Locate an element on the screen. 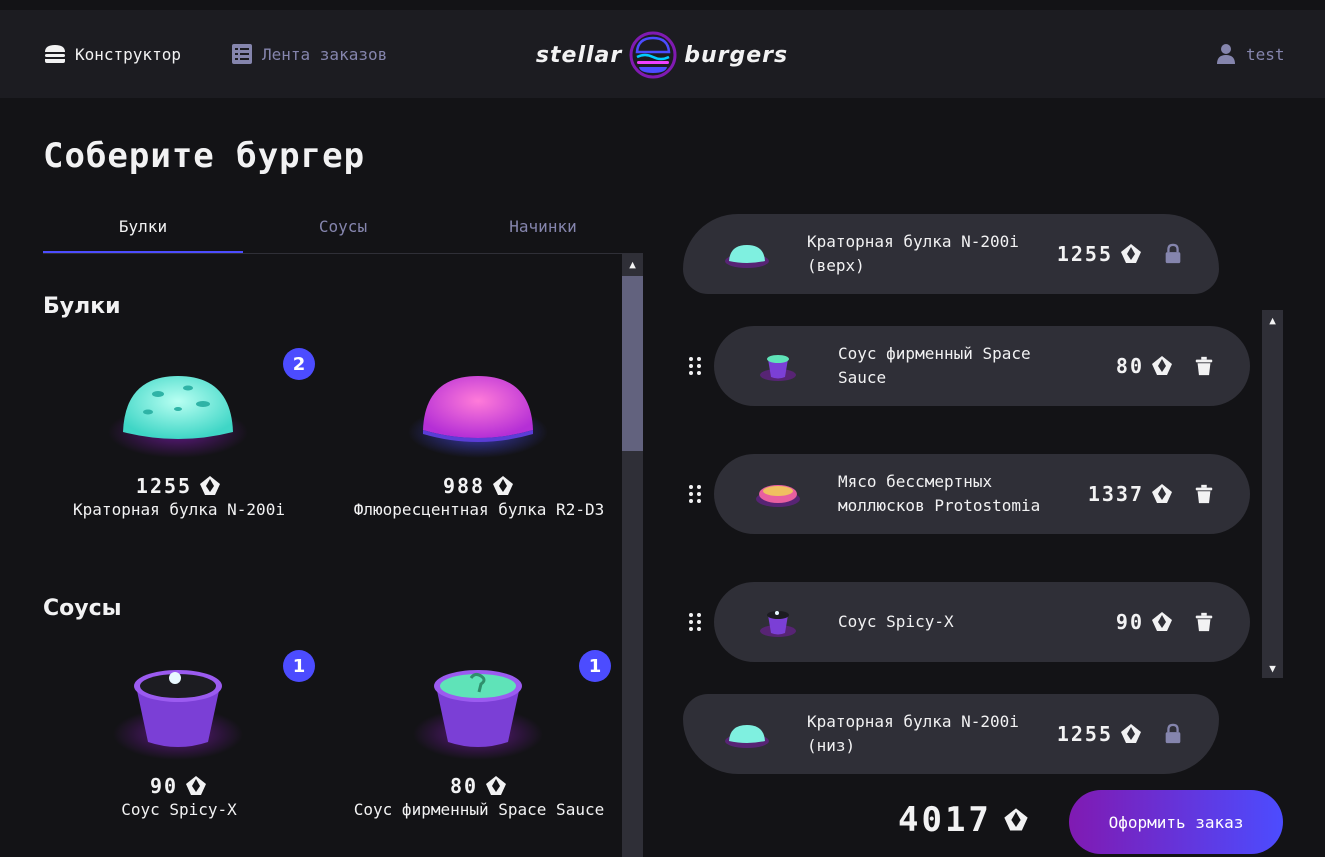 The width and height of the screenshot is (1325, 857). constructor-filling-item: Соус Spicy-X 90 is located at coordinates (982, 622).